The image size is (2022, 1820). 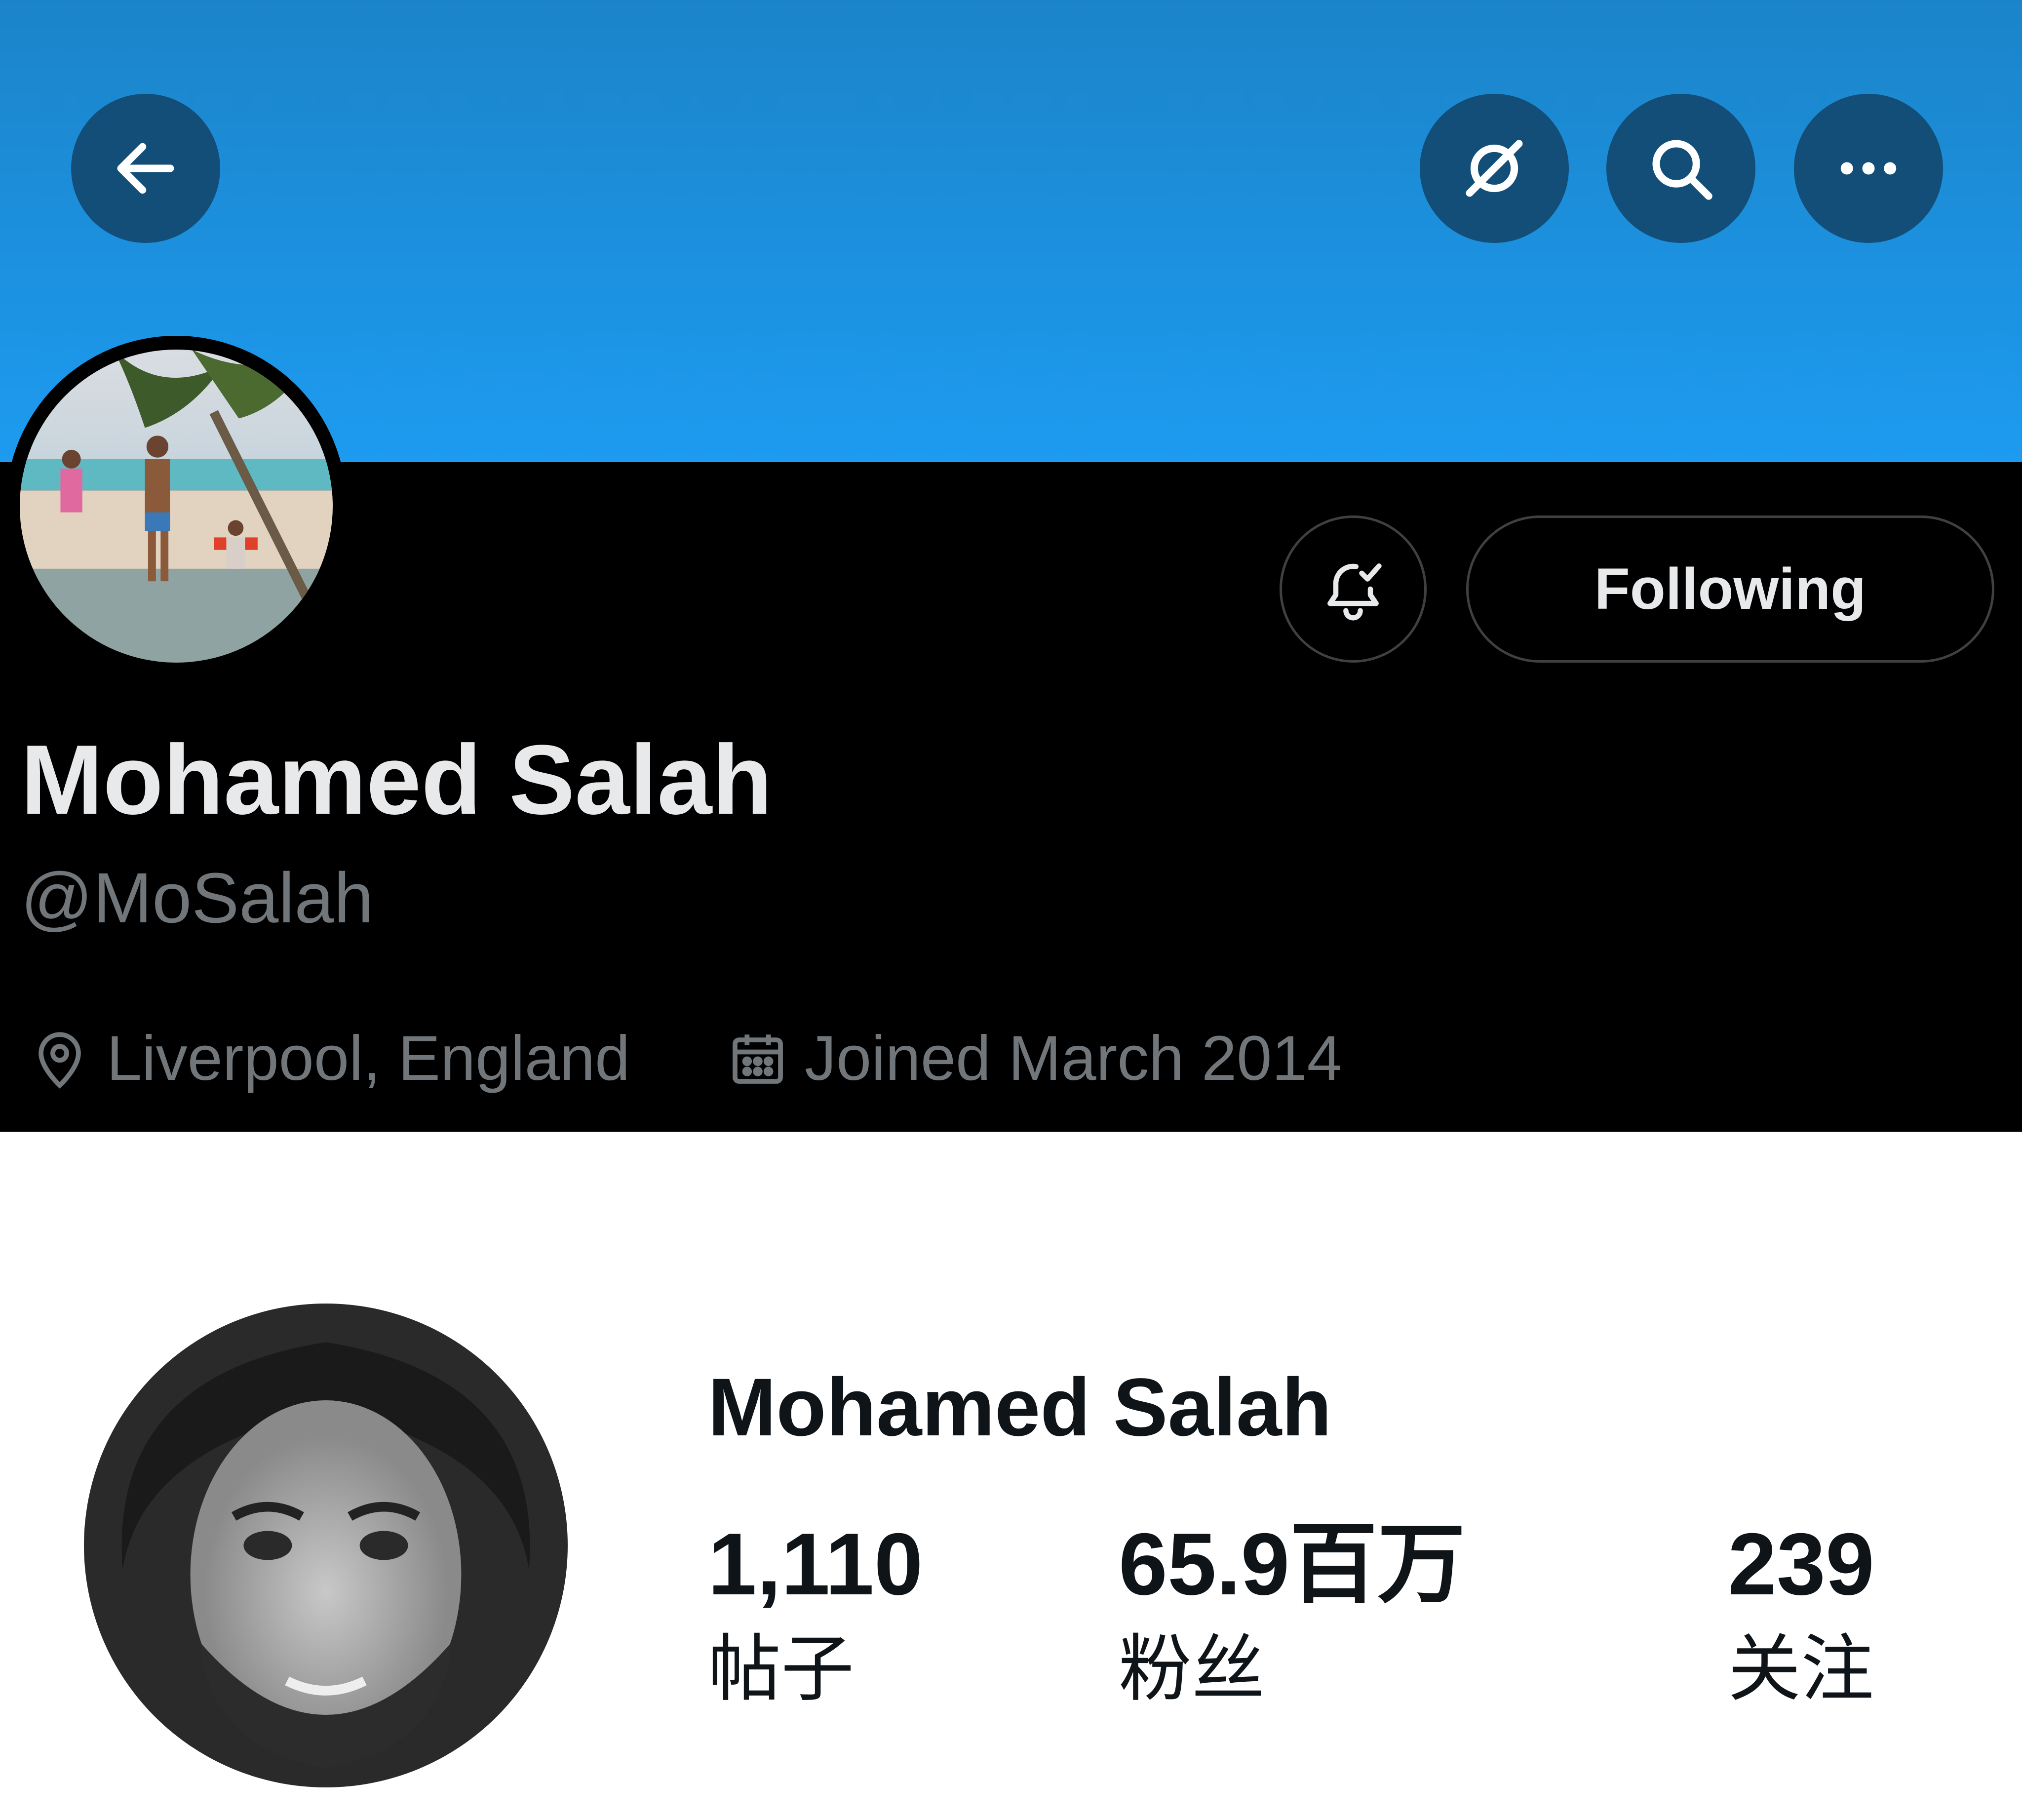 I want to click on more-options-button, so click(x=1868, y=168).